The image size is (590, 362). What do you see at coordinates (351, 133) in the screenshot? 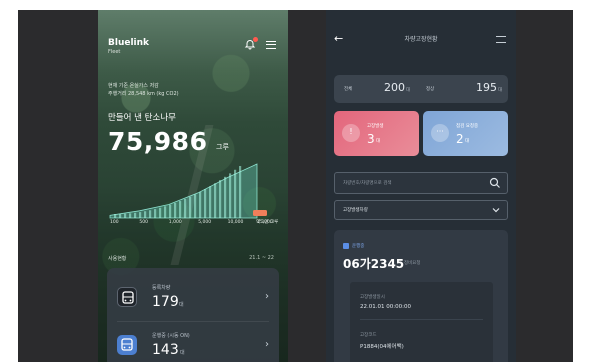
I see `alert-icon: !` at bounding box center [351, 133].